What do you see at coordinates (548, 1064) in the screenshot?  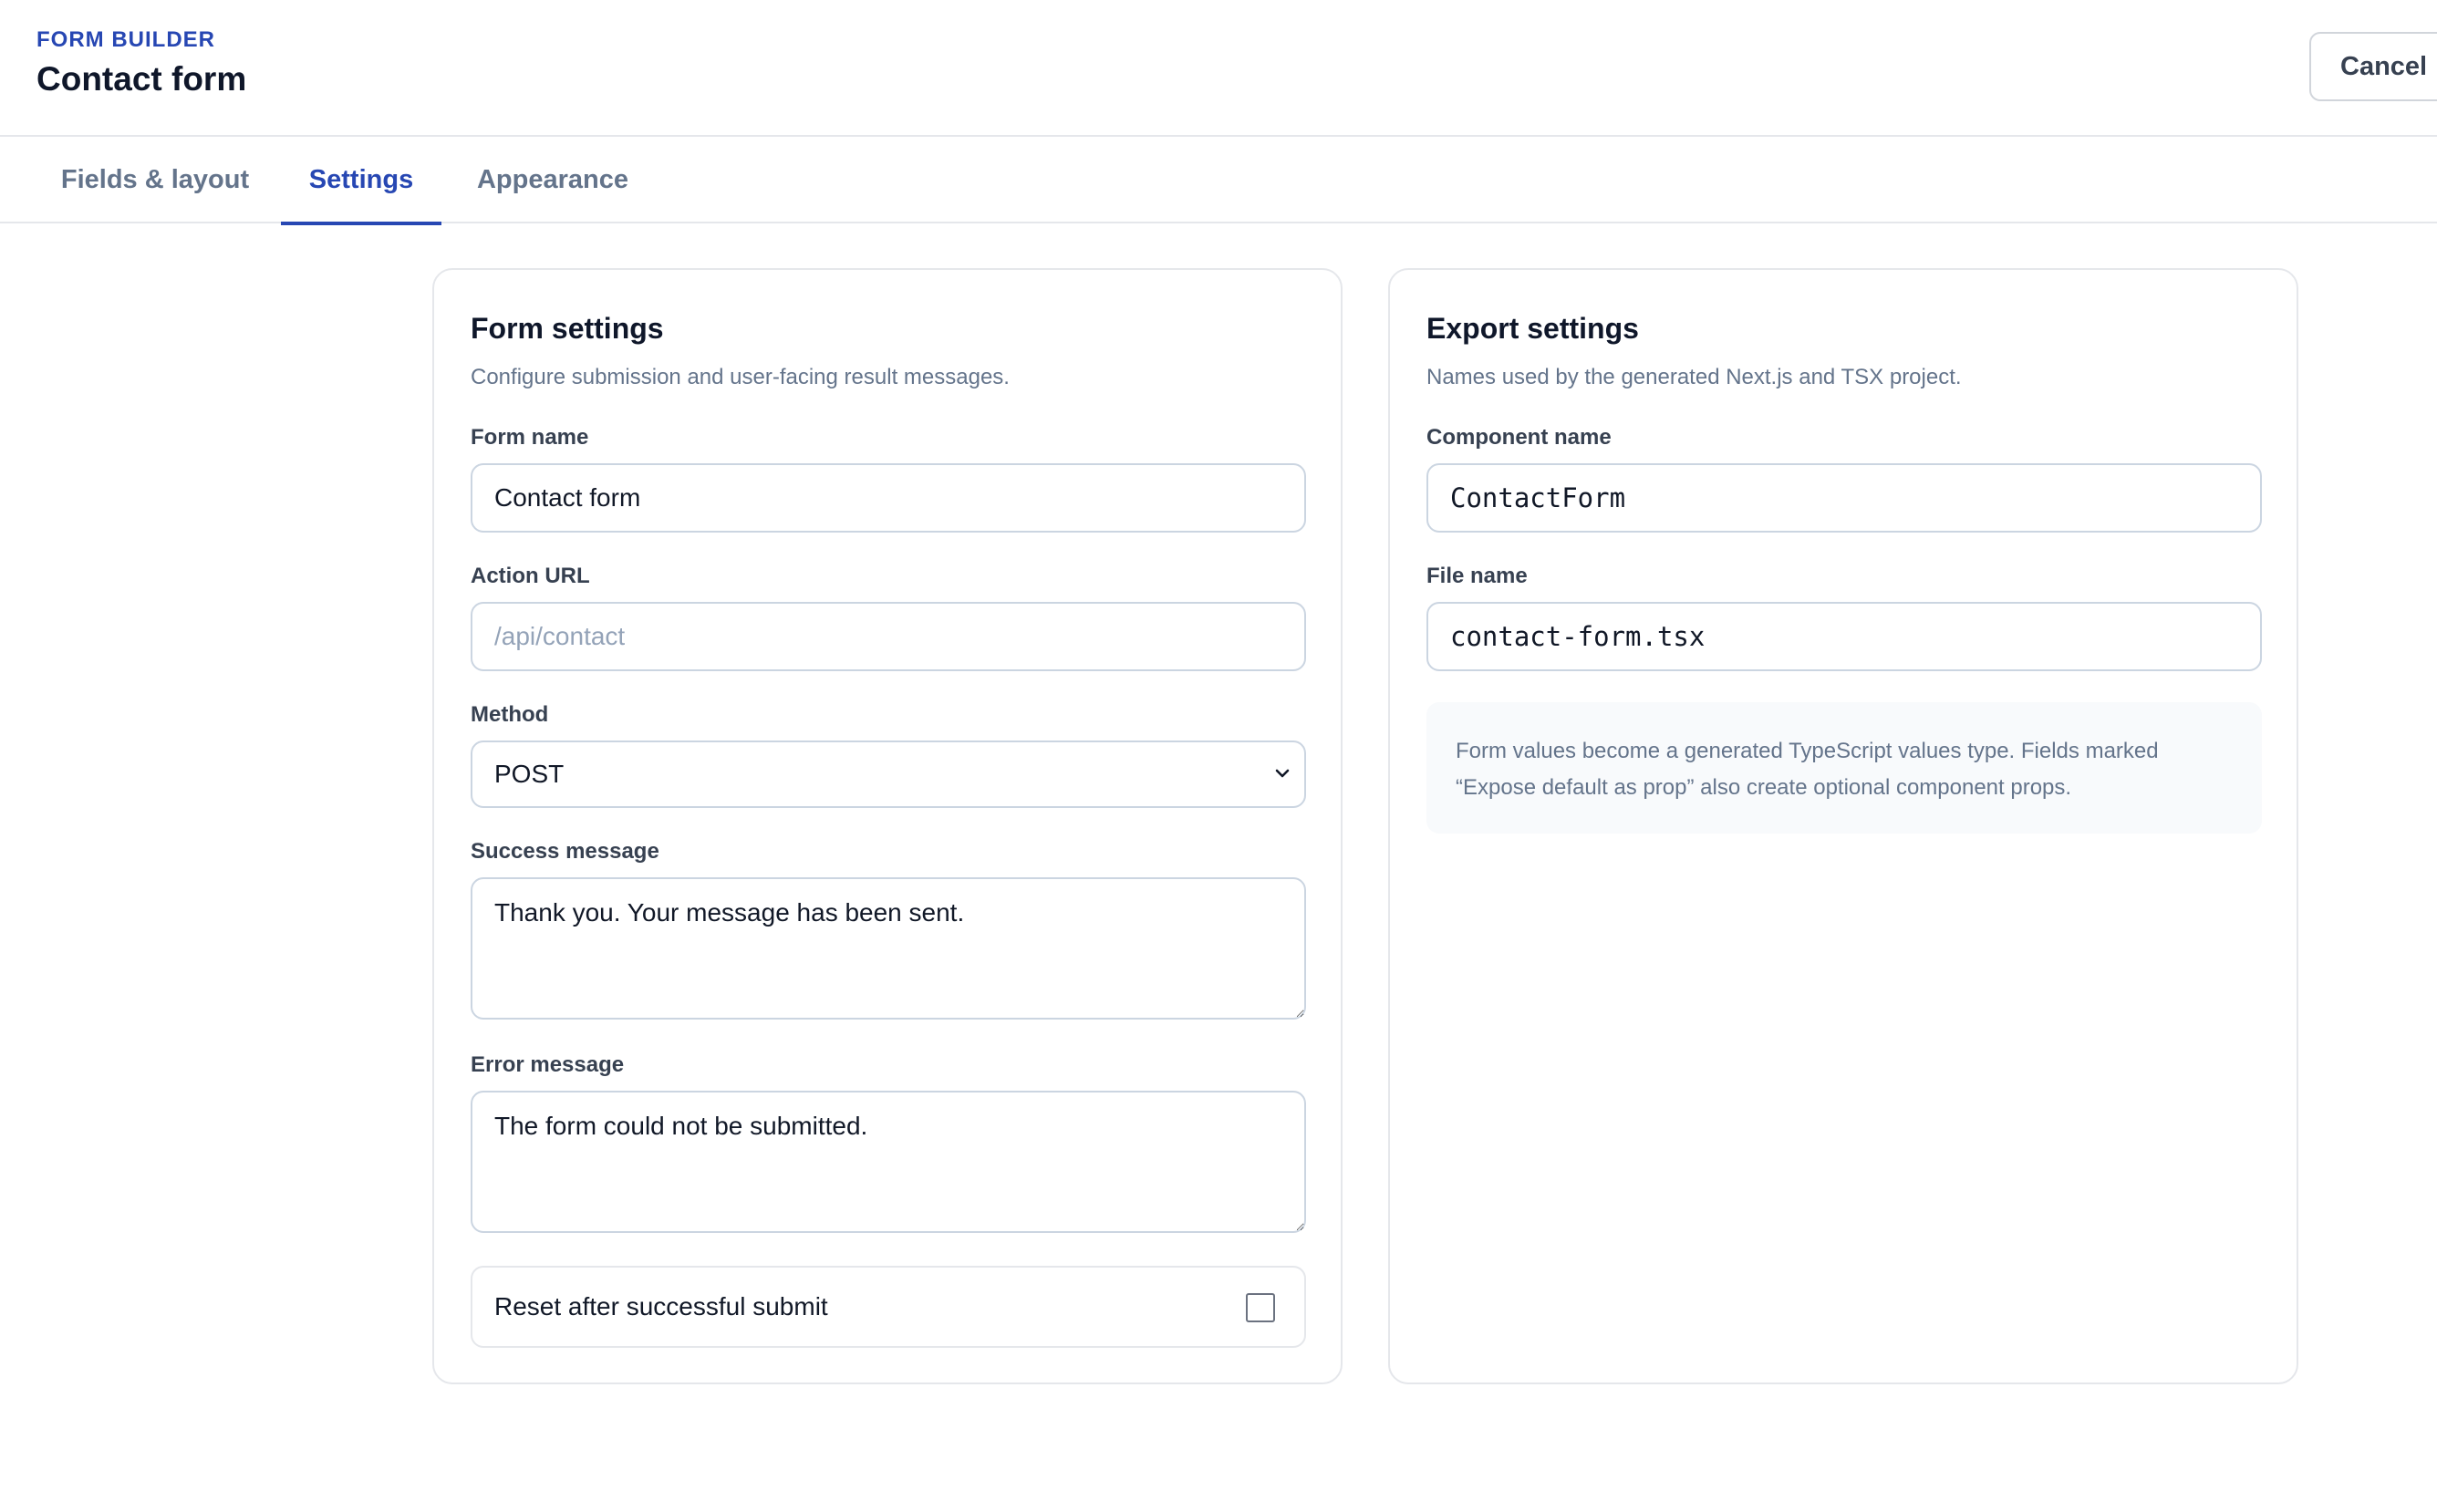 I see `error-message-label: Error message` at bounding box center [548, 1064].